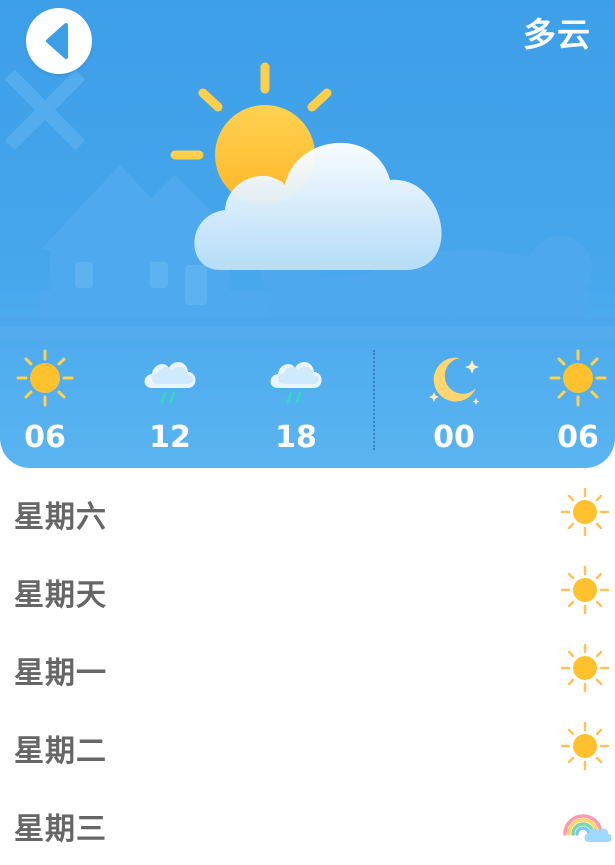 Image resolution: width=615 pixels, height=865 pixels. What do you see at coordinates (60, 751) in the screenshot?
I see `day-label: 星期二` at bounding box center [60, 751].